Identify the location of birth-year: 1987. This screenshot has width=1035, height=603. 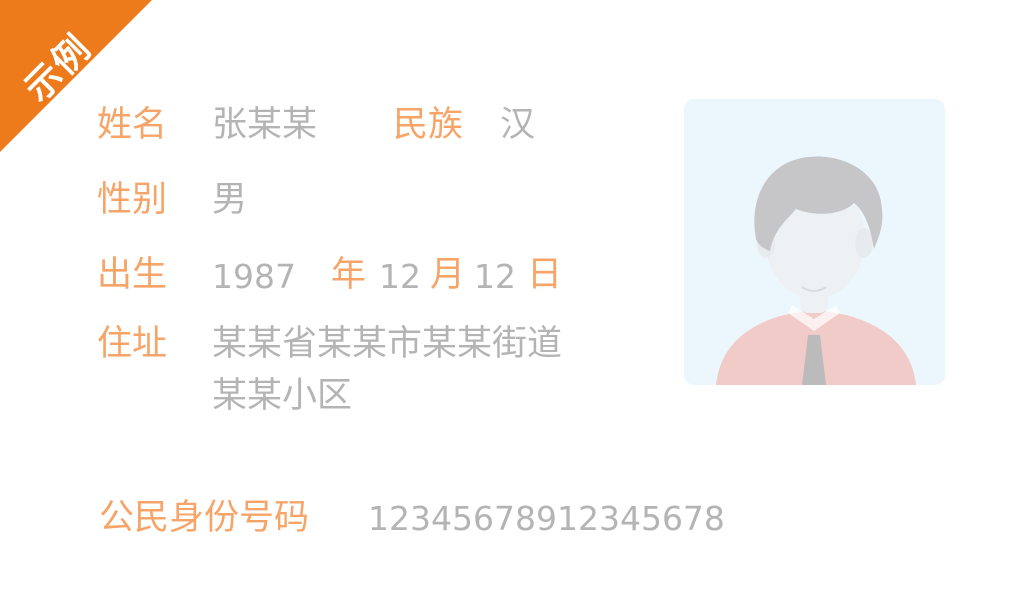
(254, 276).